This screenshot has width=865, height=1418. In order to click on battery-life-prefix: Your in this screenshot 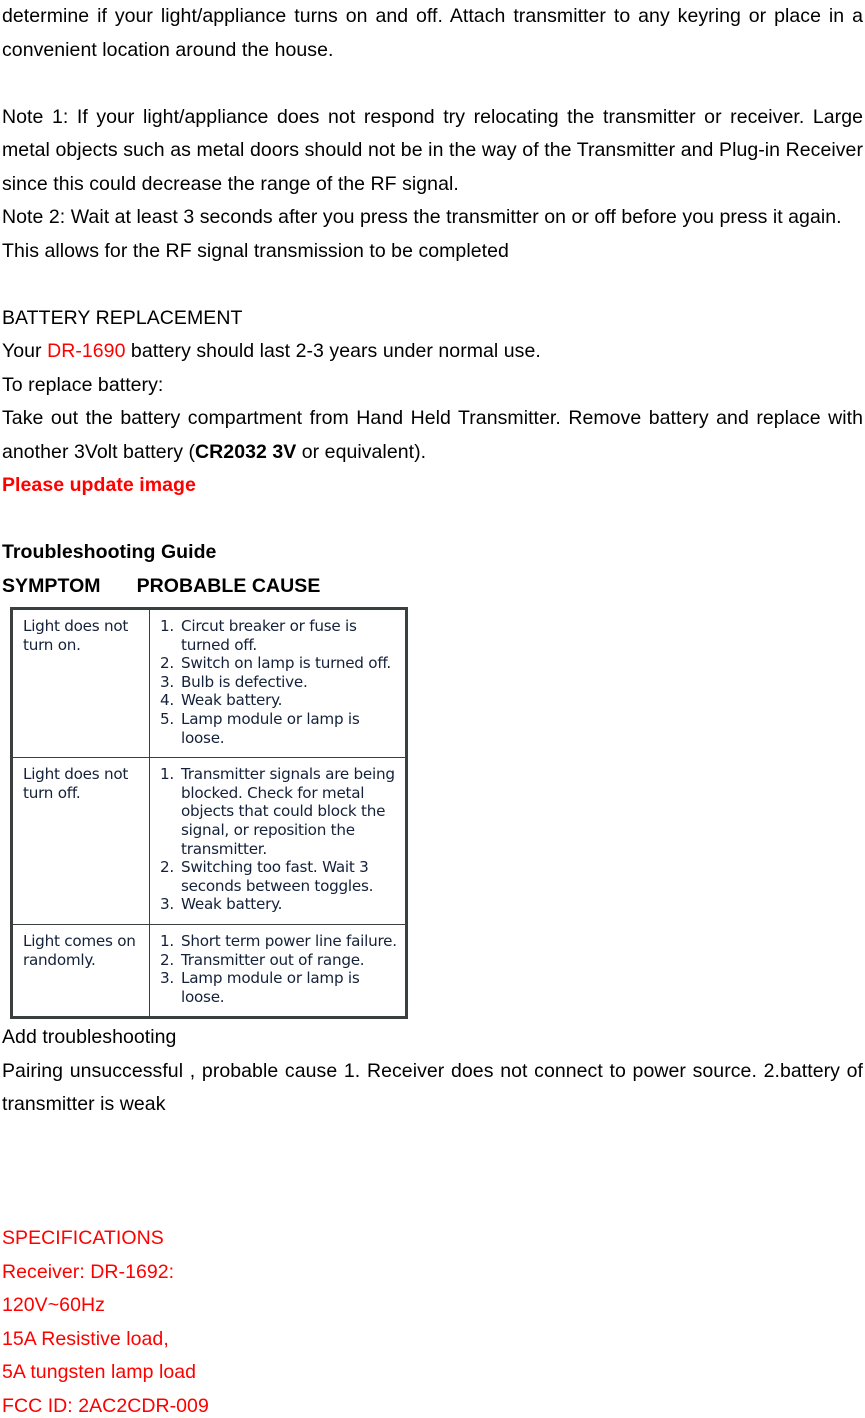, I will do `click(25, 351)`.